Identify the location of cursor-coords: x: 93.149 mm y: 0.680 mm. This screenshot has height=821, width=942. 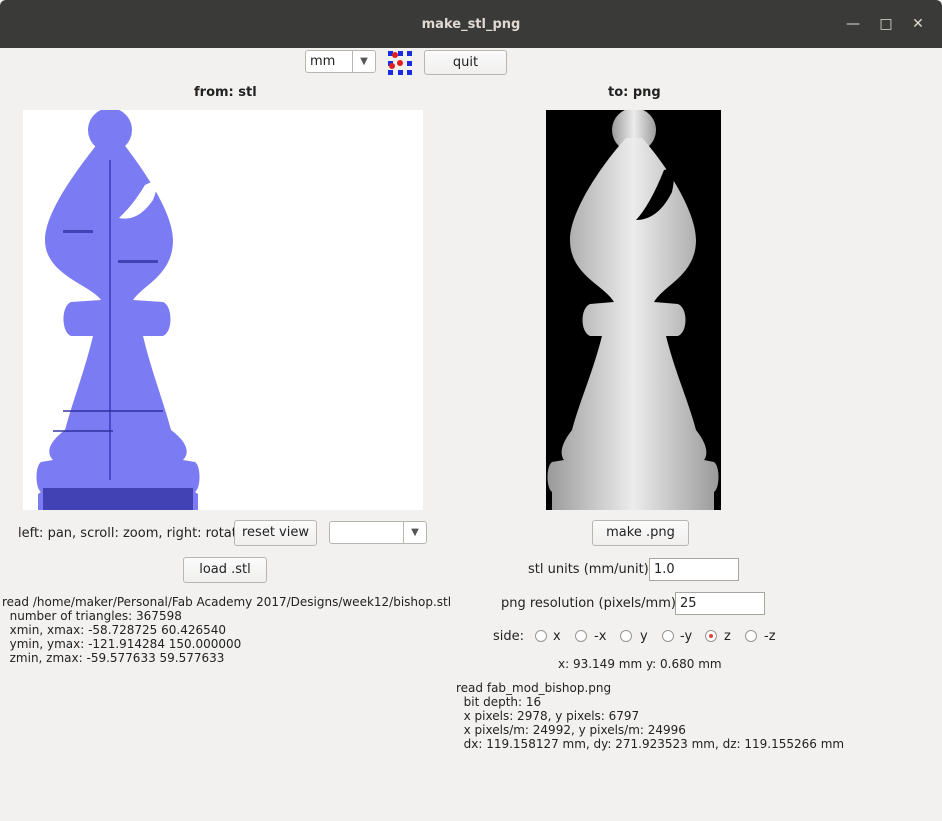
(640, 664).